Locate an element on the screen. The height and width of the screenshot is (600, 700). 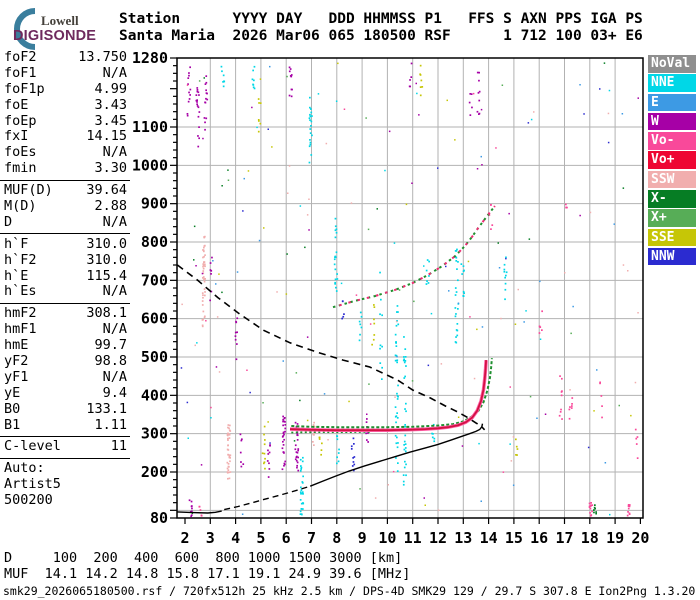
svg-text: 300 is located at coordinates (154, 434).